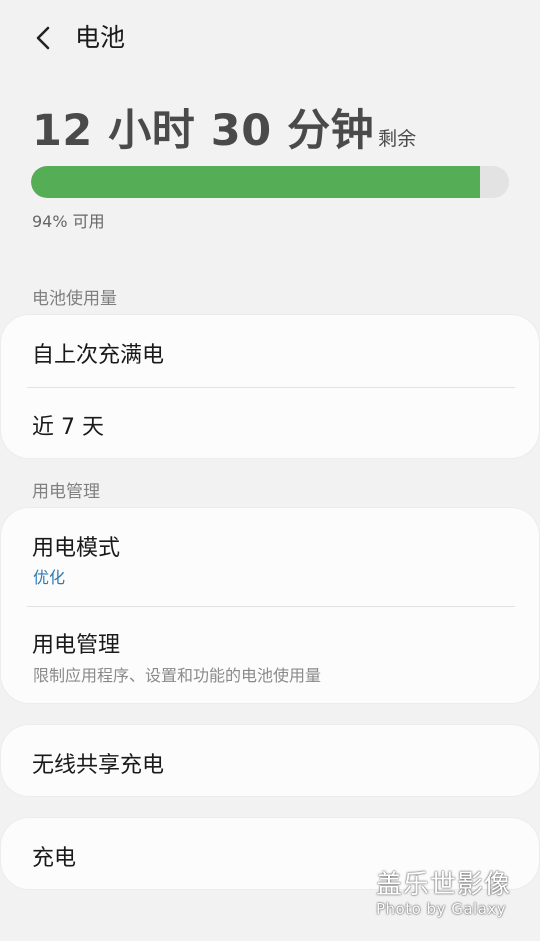 This screenshot has height=941, width=540. What do you see at coordinates (397, 139) in the screenshot?
I see `remaining-suffix: 剩余` at bounding box center [397, 139].